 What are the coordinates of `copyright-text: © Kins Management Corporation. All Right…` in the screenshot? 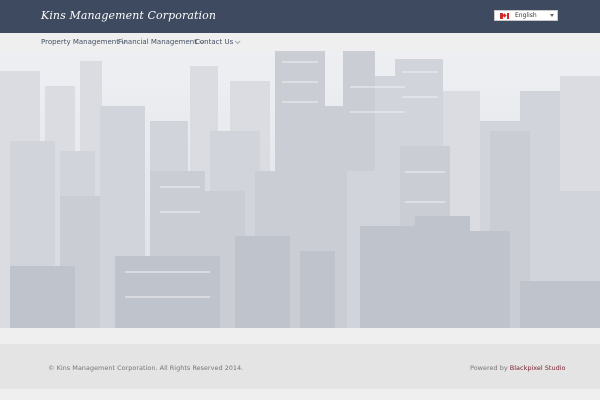 It's located at (146, 368).